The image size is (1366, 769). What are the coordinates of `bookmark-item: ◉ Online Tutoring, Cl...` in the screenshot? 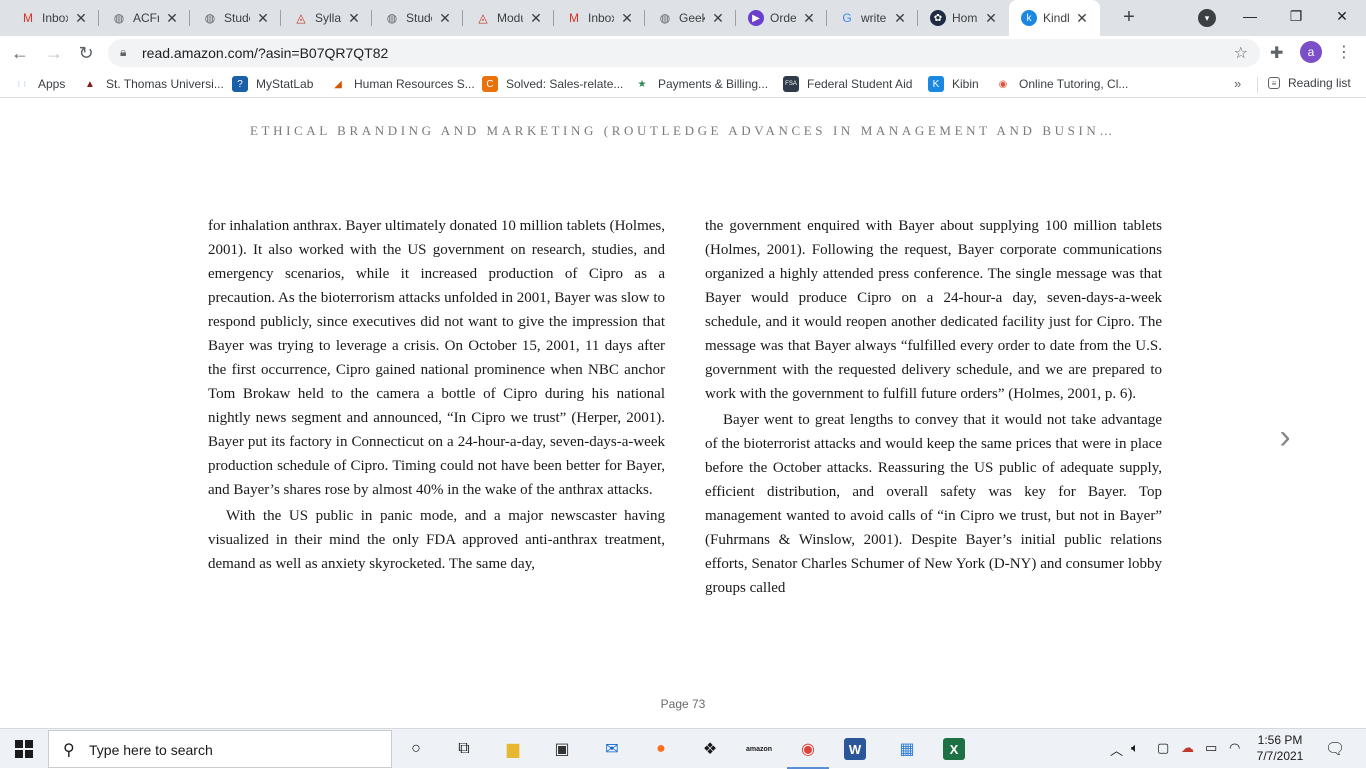 It's located at (1062, 84).